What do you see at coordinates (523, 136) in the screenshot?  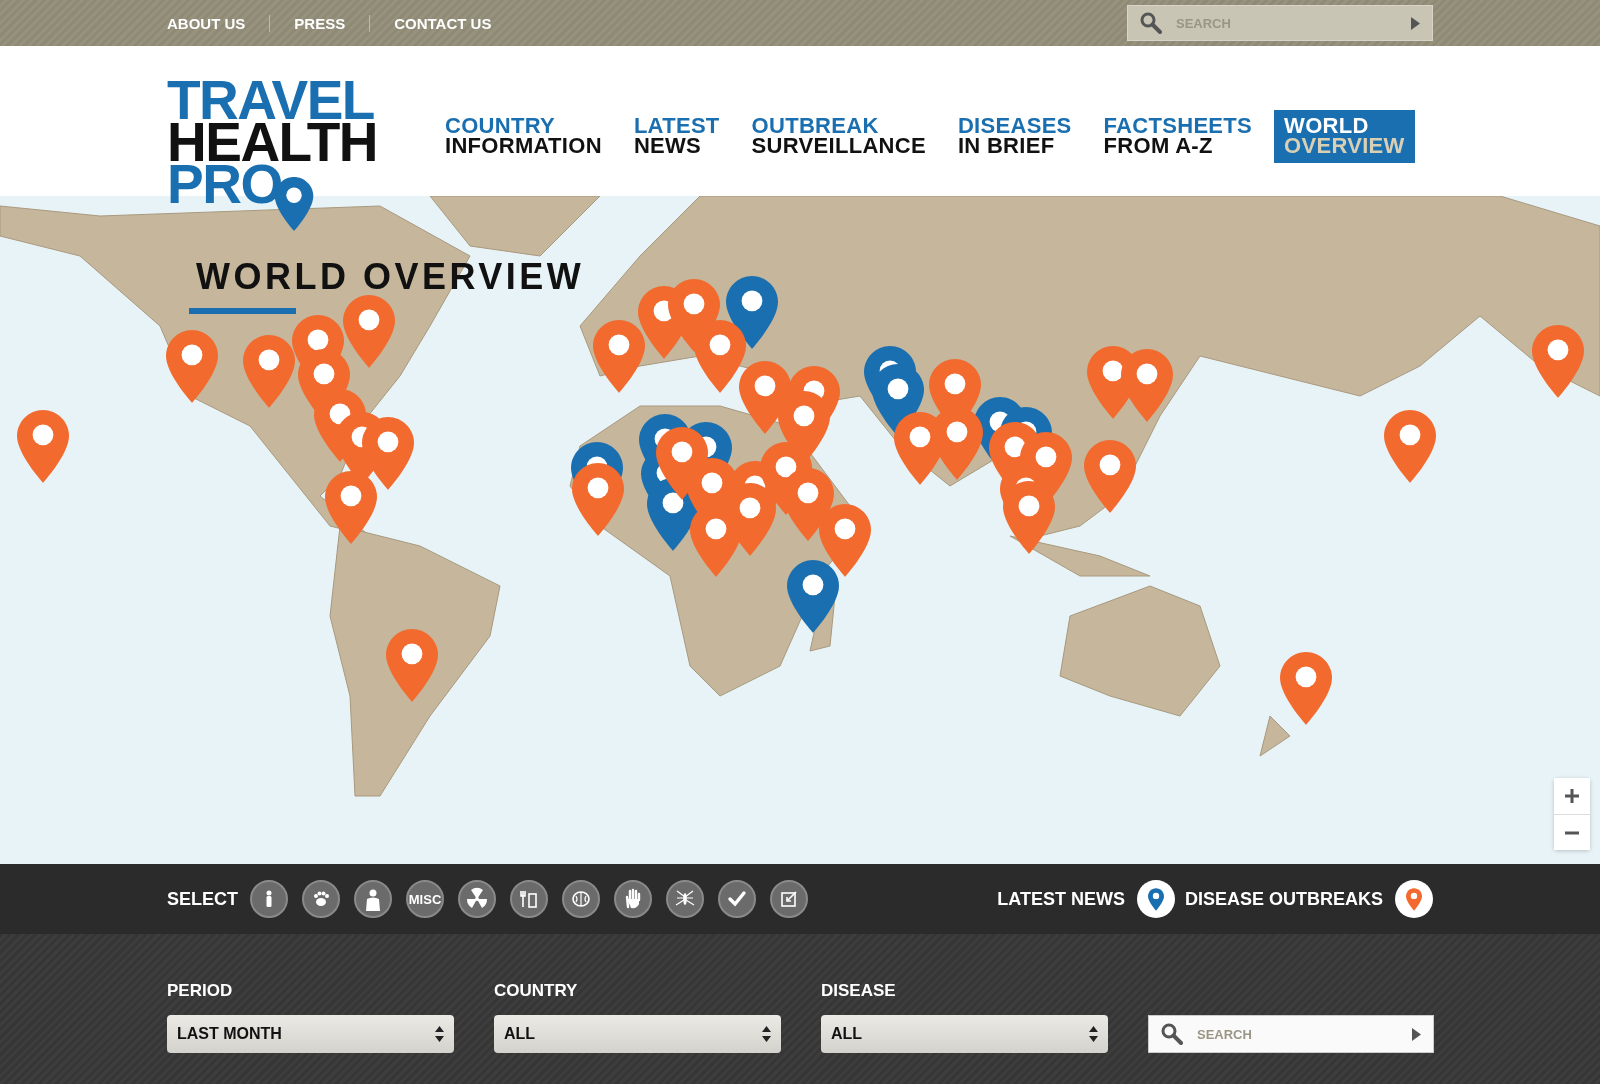 I see `nav-tab: COUNTRY INFORMATION` at bounding box center [523, 136].